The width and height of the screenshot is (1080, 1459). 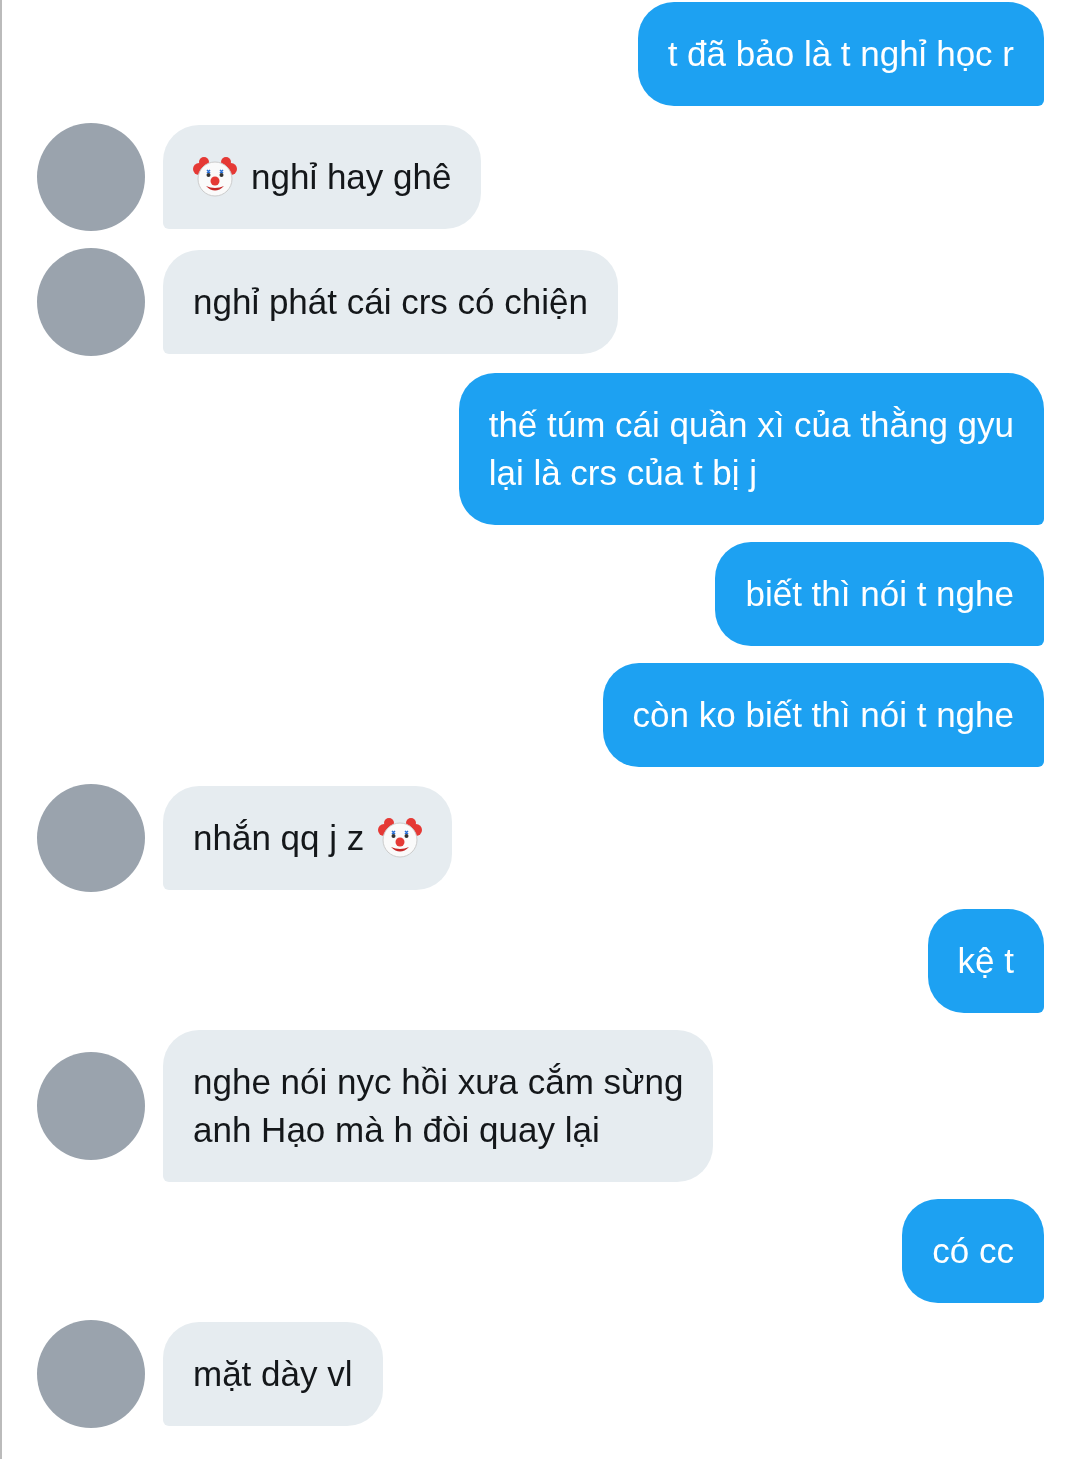 What do you see at coordinates (751, 449) in the screenshot?
I see `message-text: thế túm cái quần xì của thằng gyu lại là crs của t bị j` at bounding box center [751, 449].